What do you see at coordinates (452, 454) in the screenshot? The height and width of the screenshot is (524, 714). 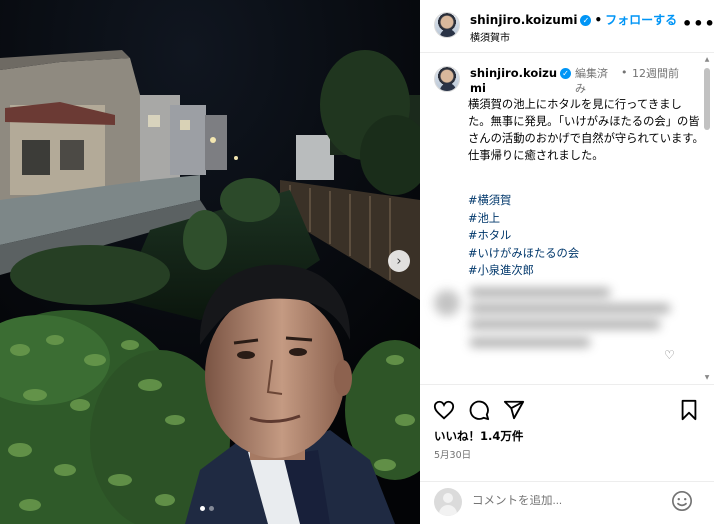 I see `post-date: 5月30日` at bounding box center [452, 454].